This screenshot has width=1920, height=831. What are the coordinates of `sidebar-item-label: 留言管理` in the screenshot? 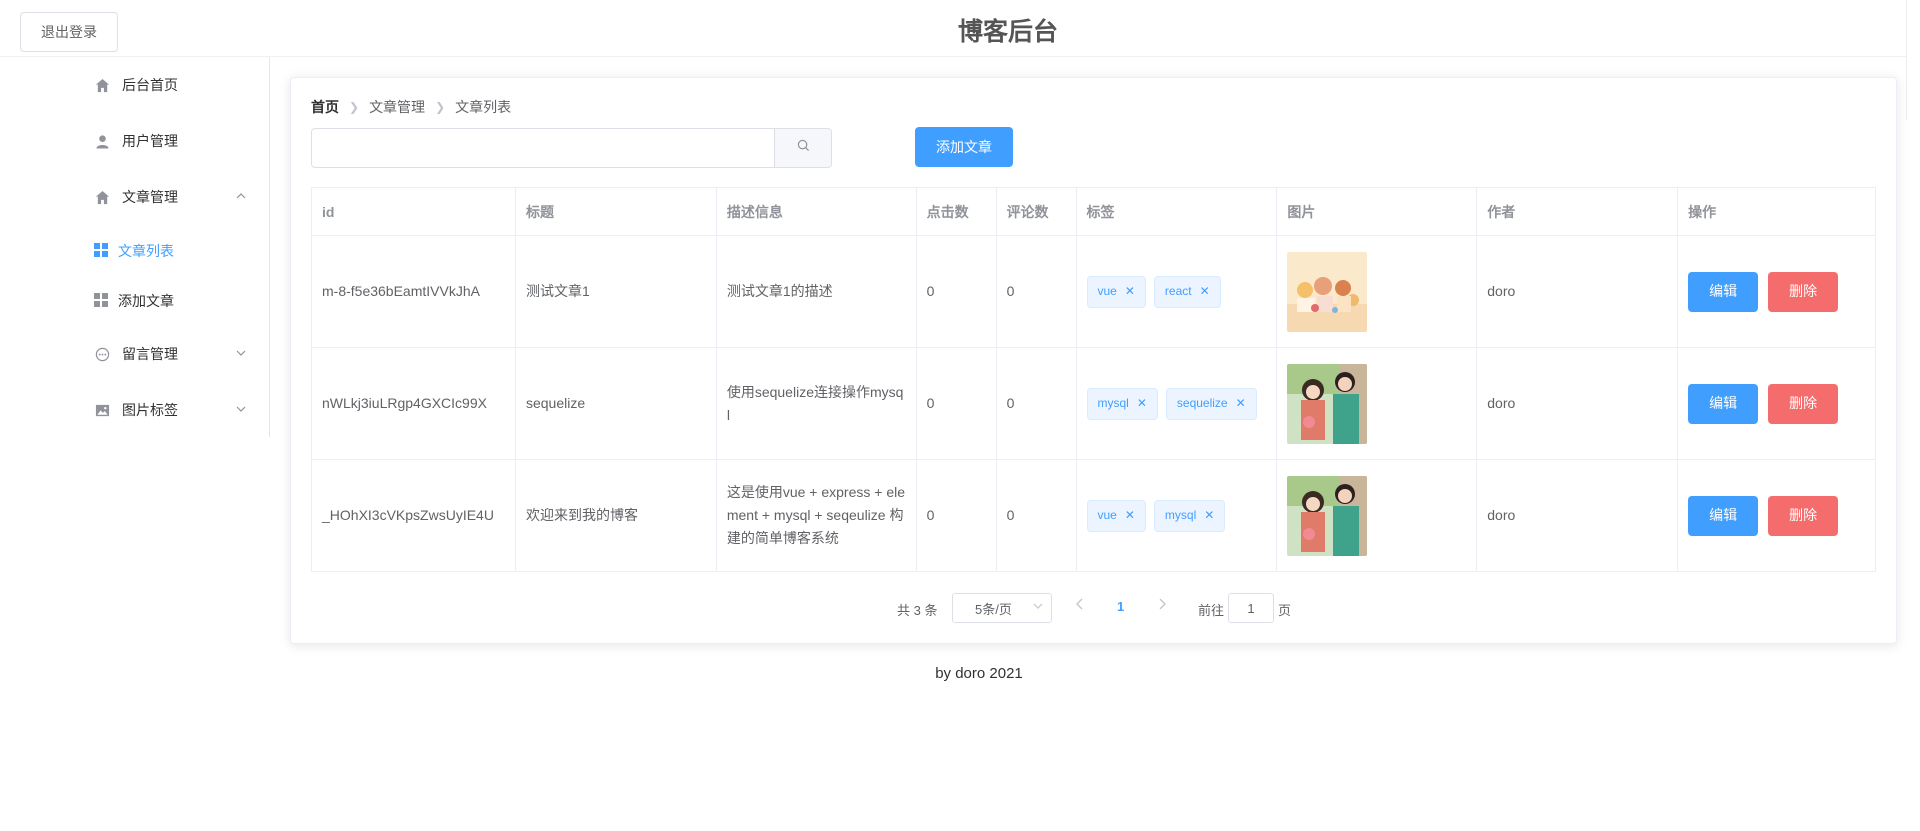 It's located at (150, 354).